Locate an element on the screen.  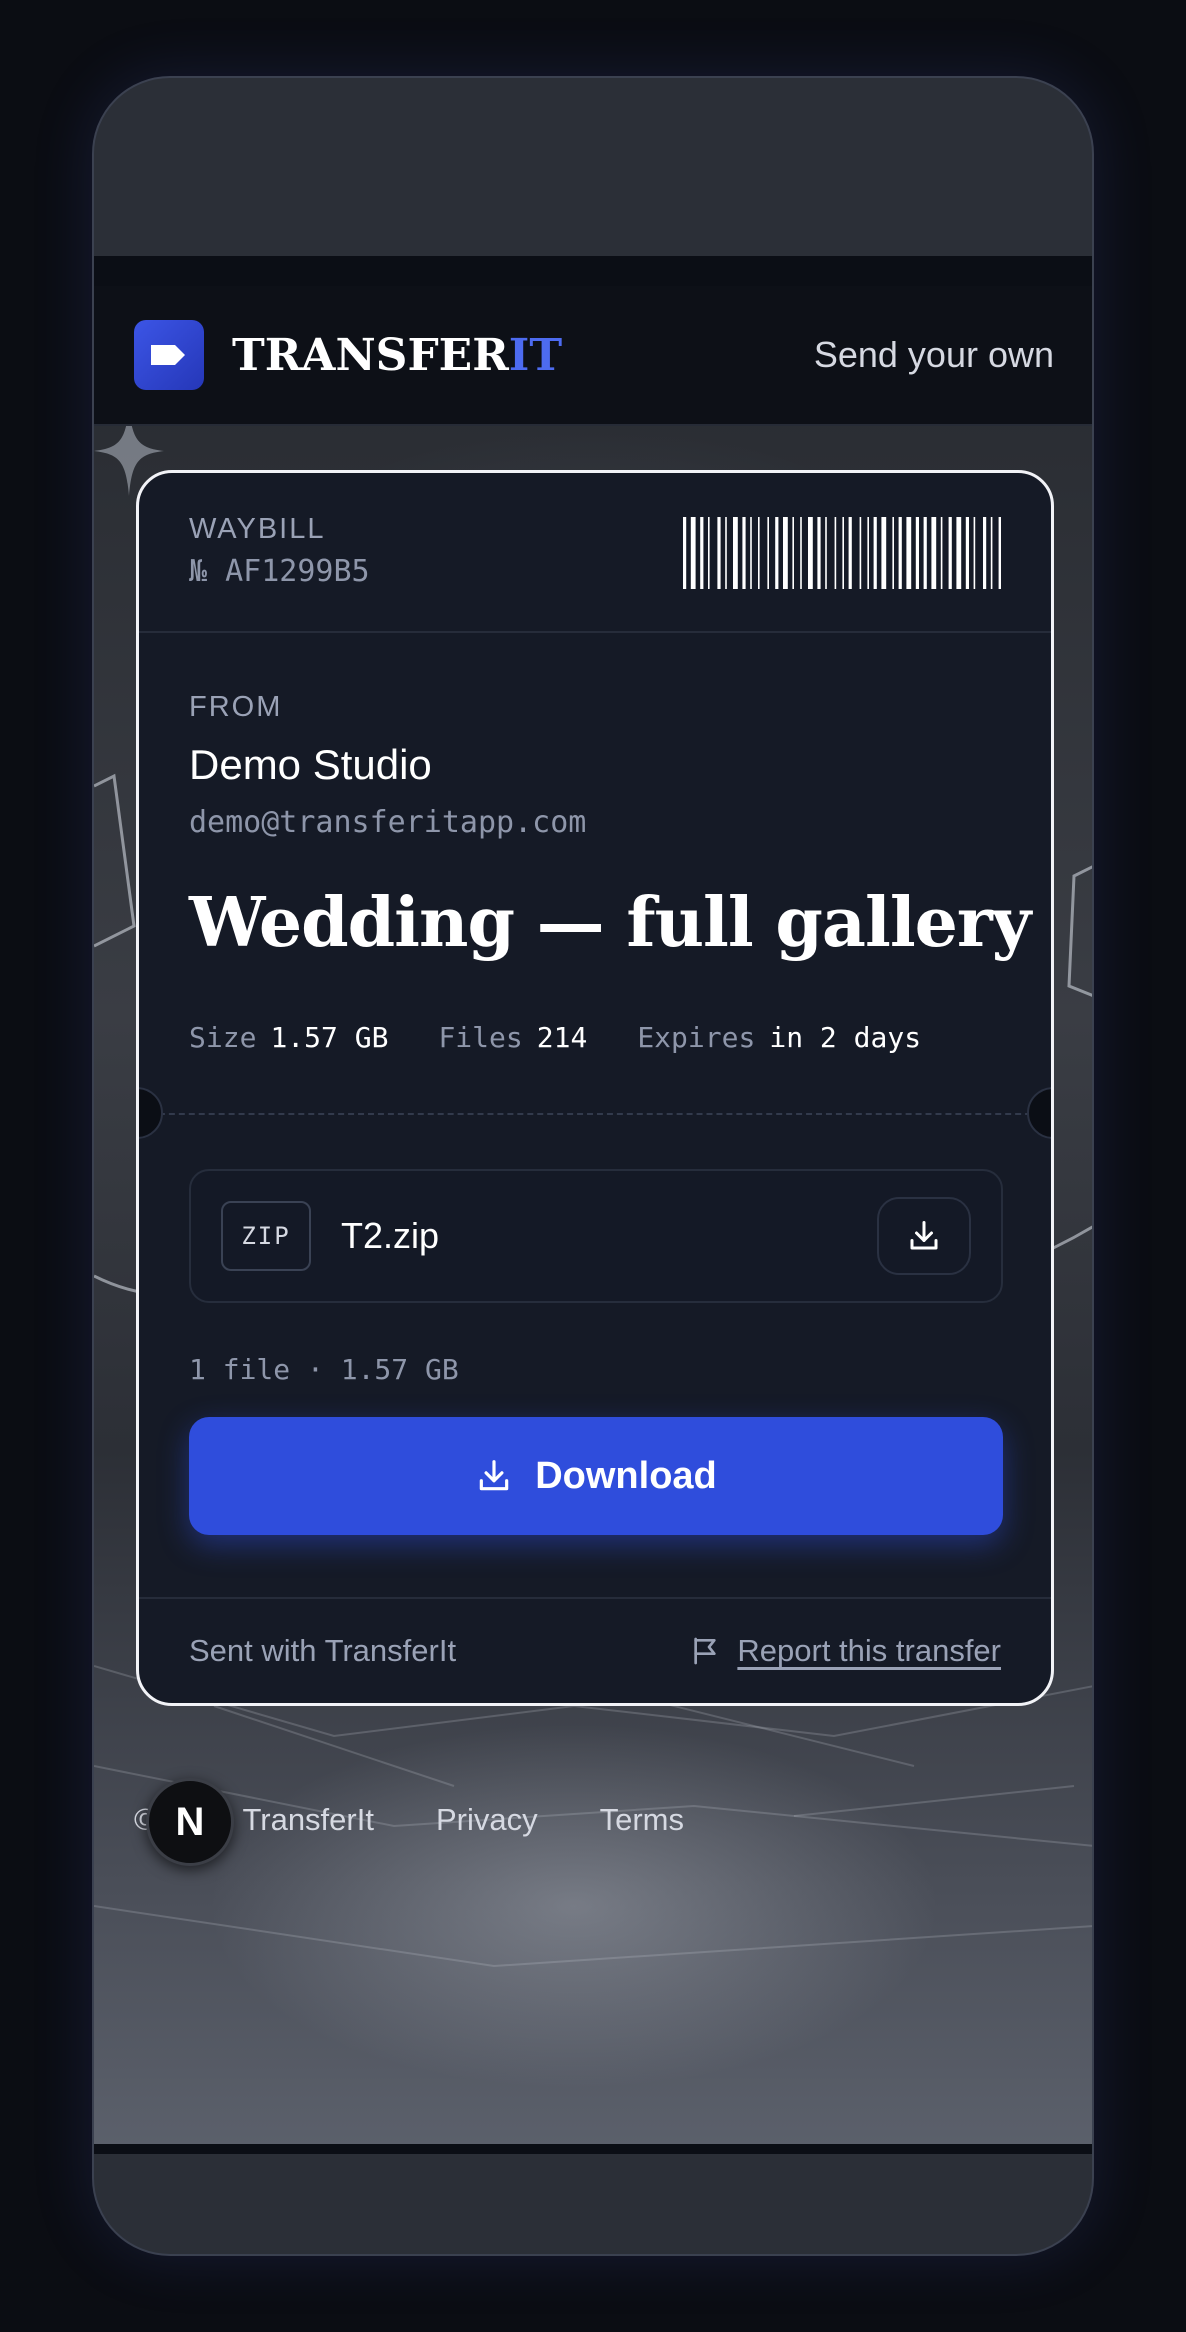
report-transfer-link: Report this transfer is located at coordinates (845, 1651).